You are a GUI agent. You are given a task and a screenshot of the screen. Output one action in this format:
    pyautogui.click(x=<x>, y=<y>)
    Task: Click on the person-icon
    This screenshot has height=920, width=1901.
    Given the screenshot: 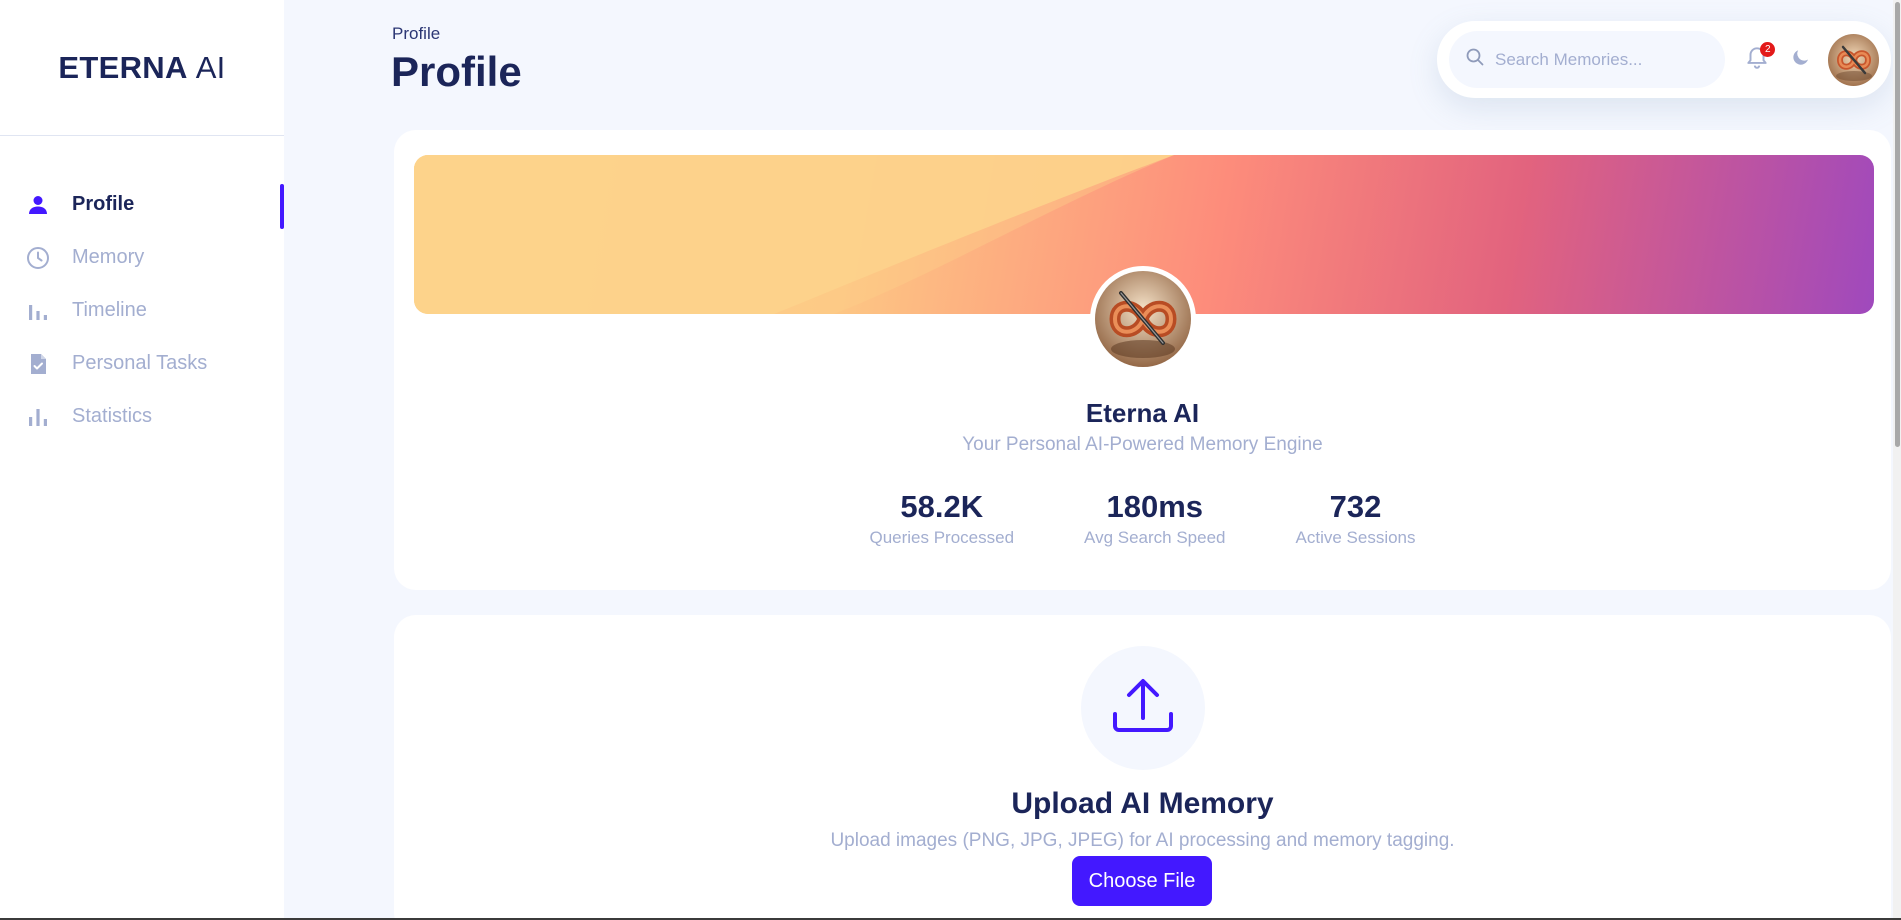 What is the action you would take?
    pyautogui.click(x=38, y=205)
    